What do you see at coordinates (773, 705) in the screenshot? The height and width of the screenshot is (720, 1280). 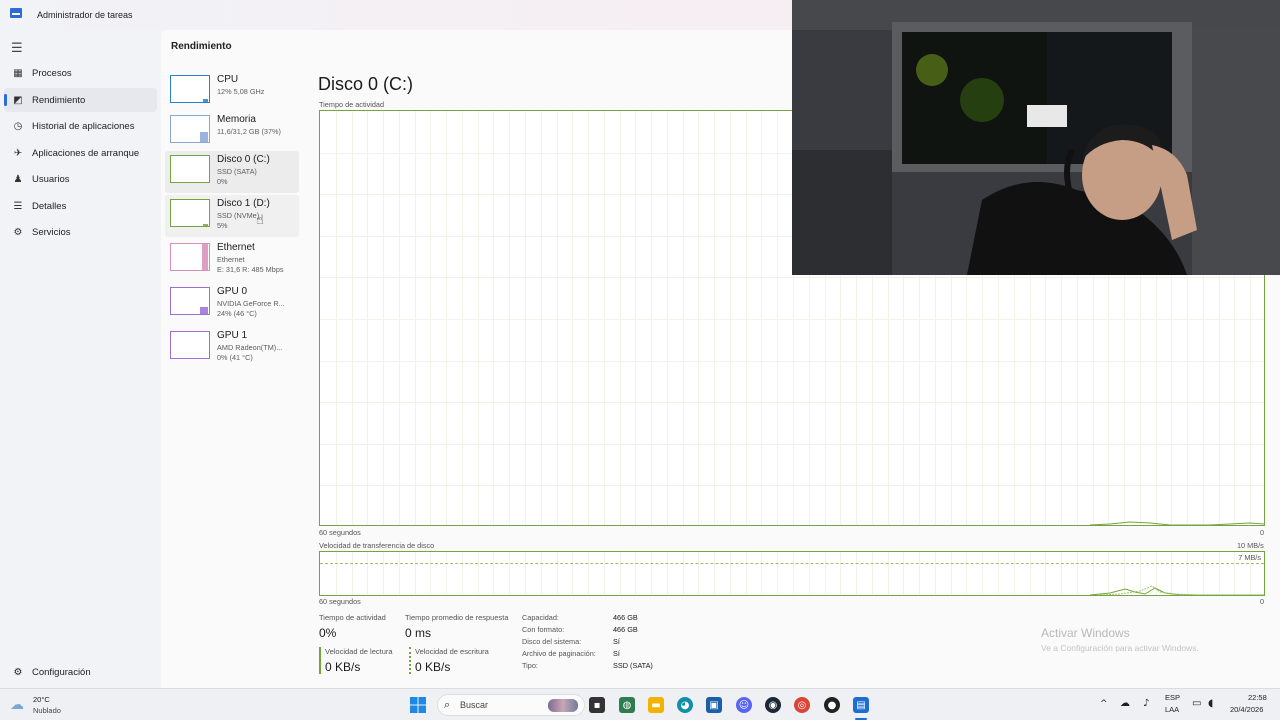 I see `steam-icon: ◉` at bounding box center [773, 705].